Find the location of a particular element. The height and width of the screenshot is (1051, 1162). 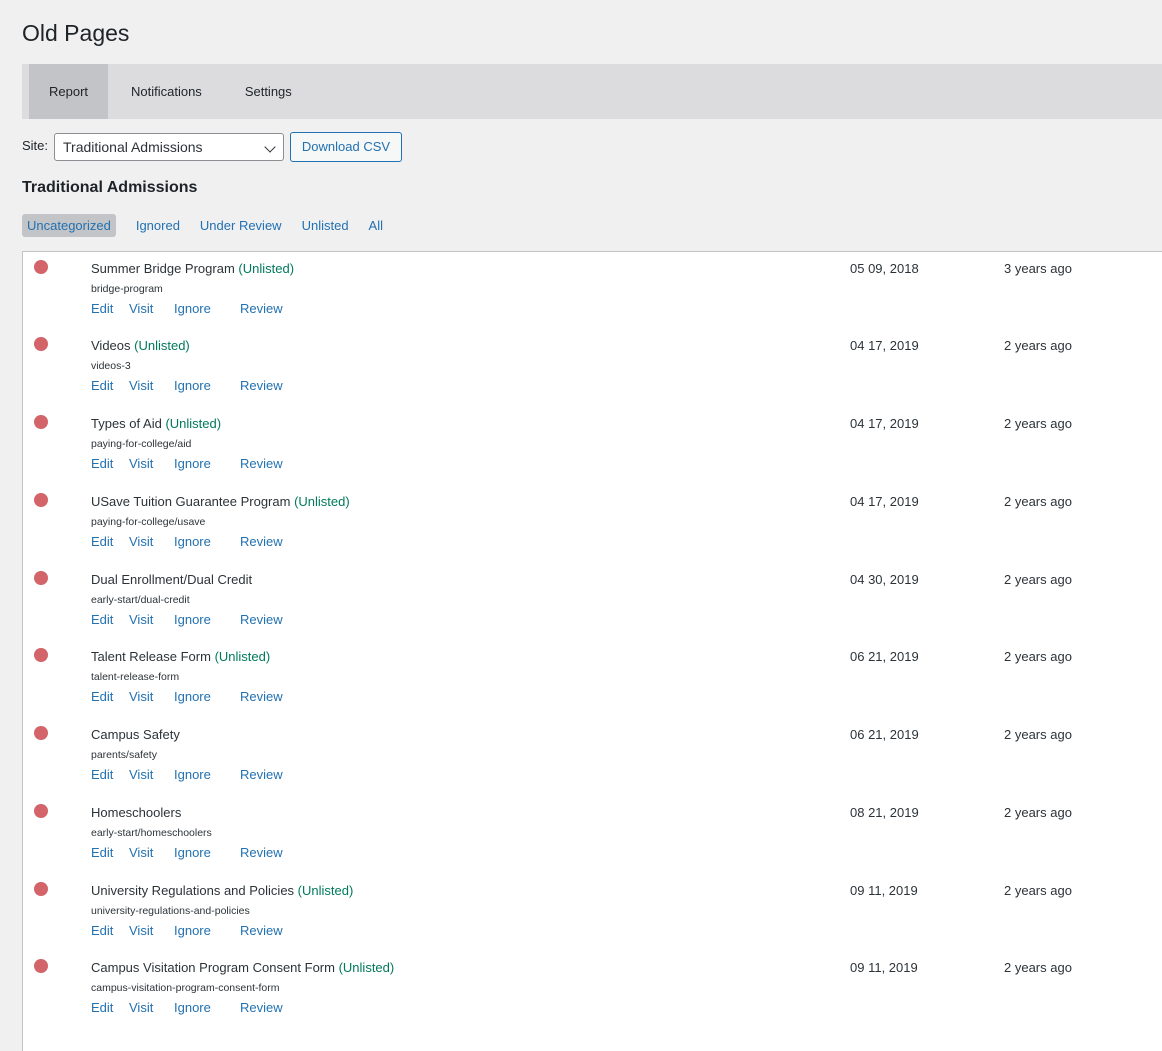

site-select: Traditional Admissions is located at coordinates (169, 147).